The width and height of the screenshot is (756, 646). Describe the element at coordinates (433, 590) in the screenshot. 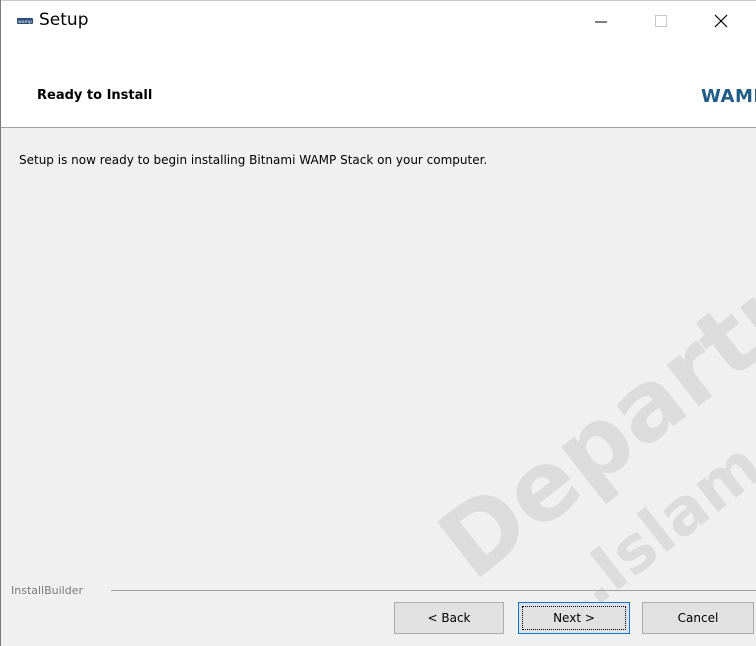

I see `footer-divider` at that location.